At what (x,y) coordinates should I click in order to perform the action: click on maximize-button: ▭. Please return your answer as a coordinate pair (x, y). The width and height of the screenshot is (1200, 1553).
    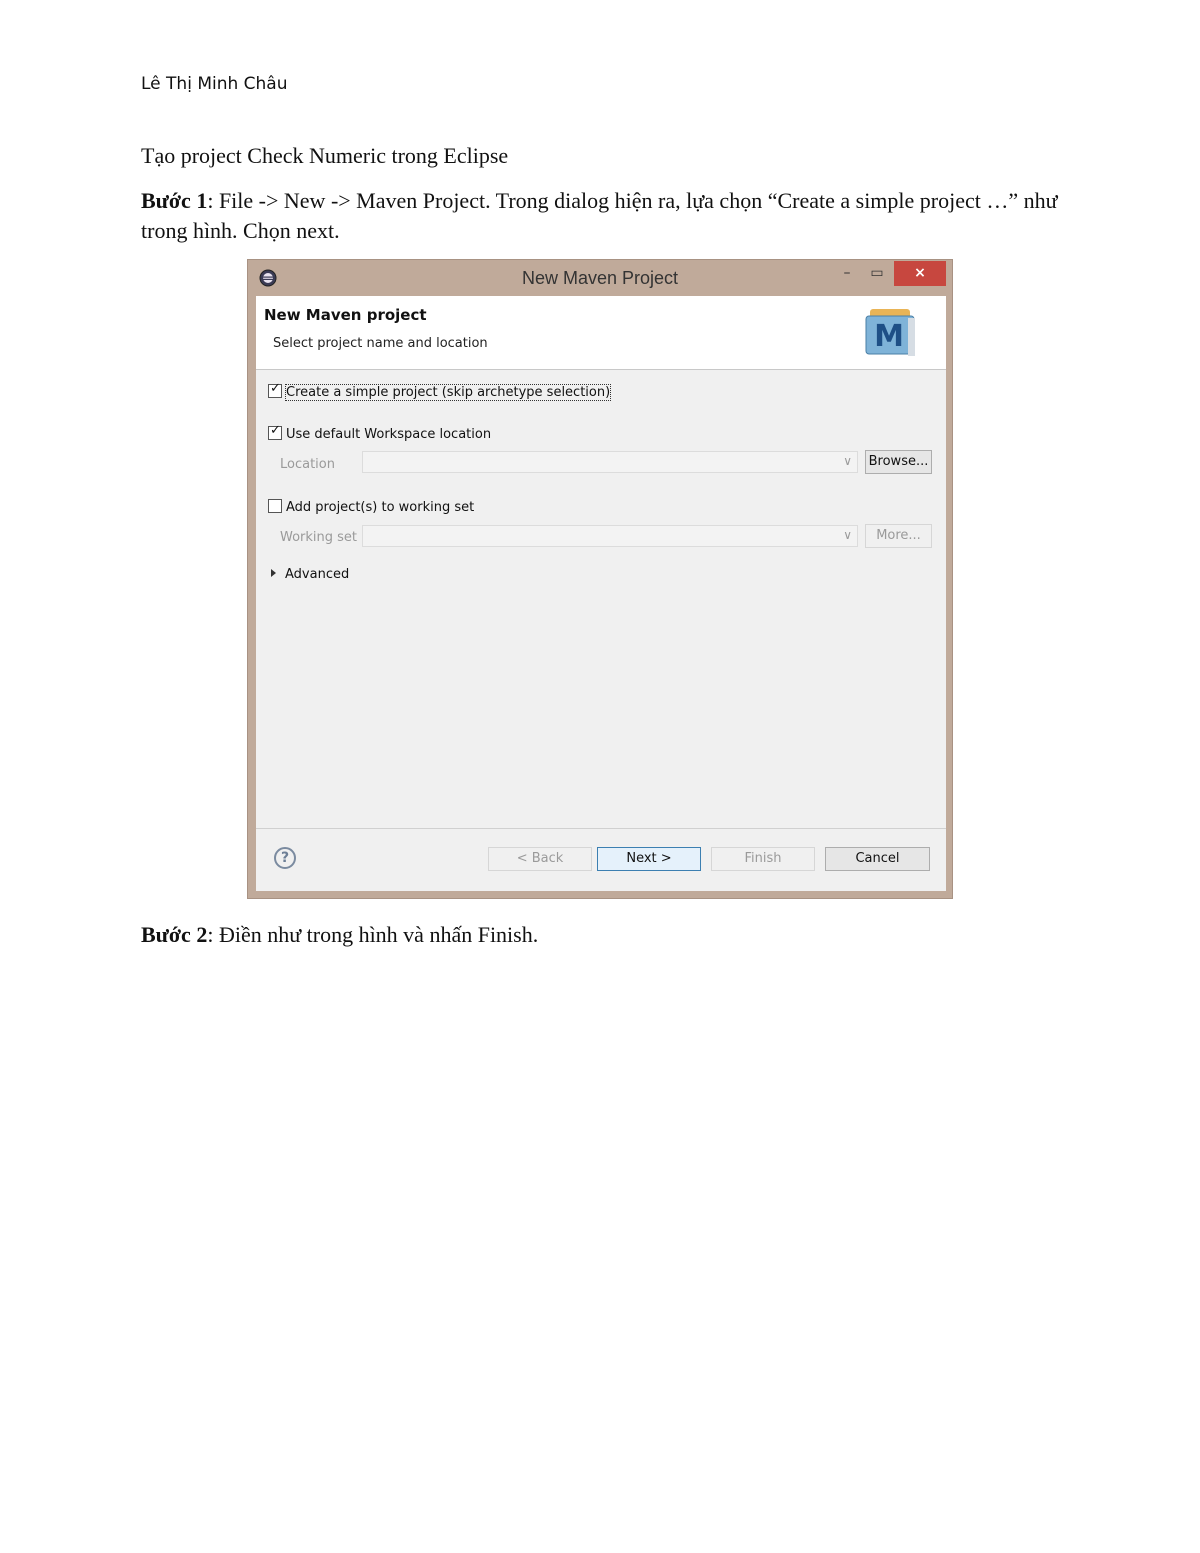
    Looking at the image, I should click on (877, 273).